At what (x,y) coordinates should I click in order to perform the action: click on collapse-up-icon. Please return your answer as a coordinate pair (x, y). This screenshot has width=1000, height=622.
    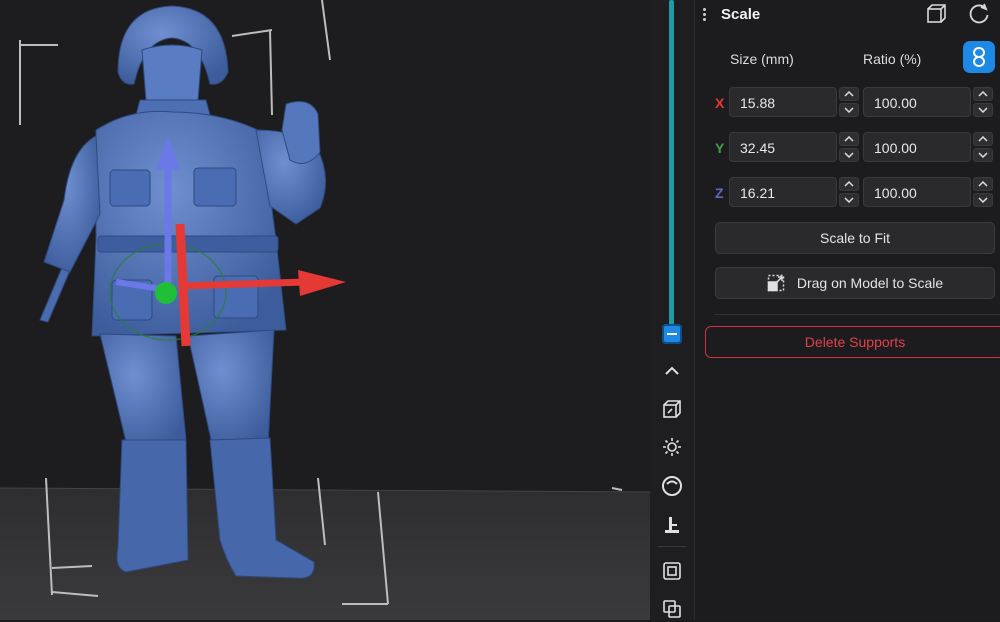
    Looking at the image, I should click on (672, 371).